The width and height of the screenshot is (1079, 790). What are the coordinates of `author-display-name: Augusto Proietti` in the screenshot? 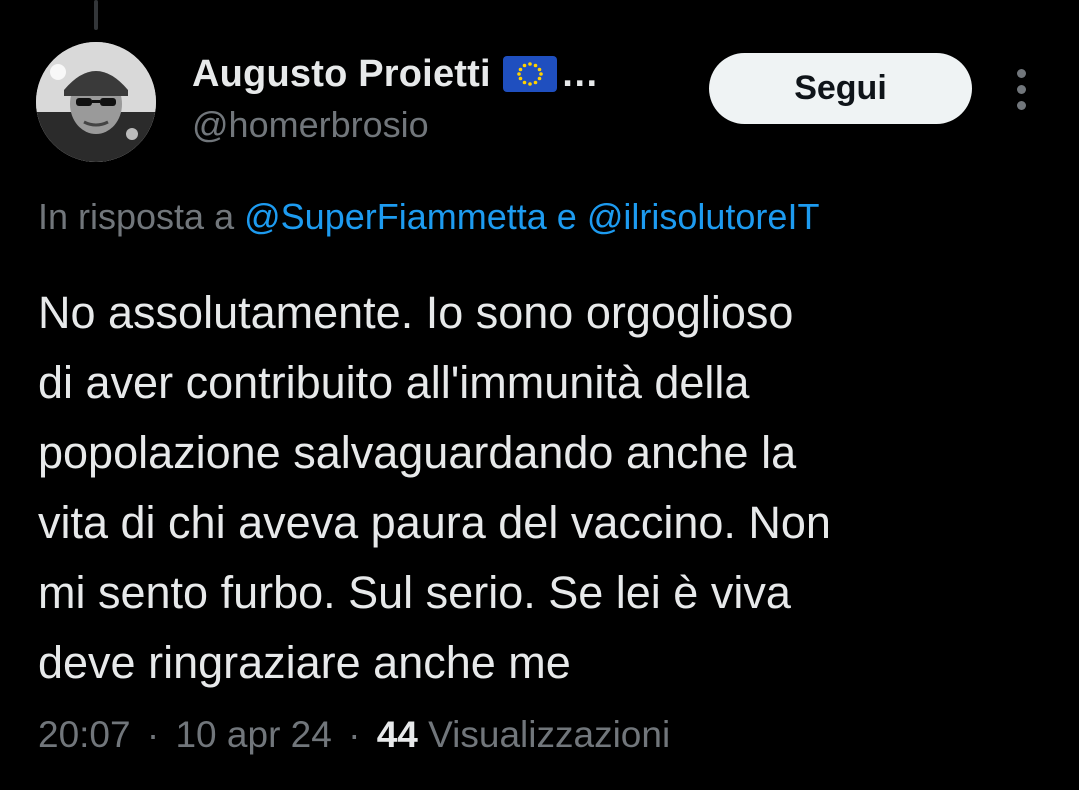 It's located at (341, 74).